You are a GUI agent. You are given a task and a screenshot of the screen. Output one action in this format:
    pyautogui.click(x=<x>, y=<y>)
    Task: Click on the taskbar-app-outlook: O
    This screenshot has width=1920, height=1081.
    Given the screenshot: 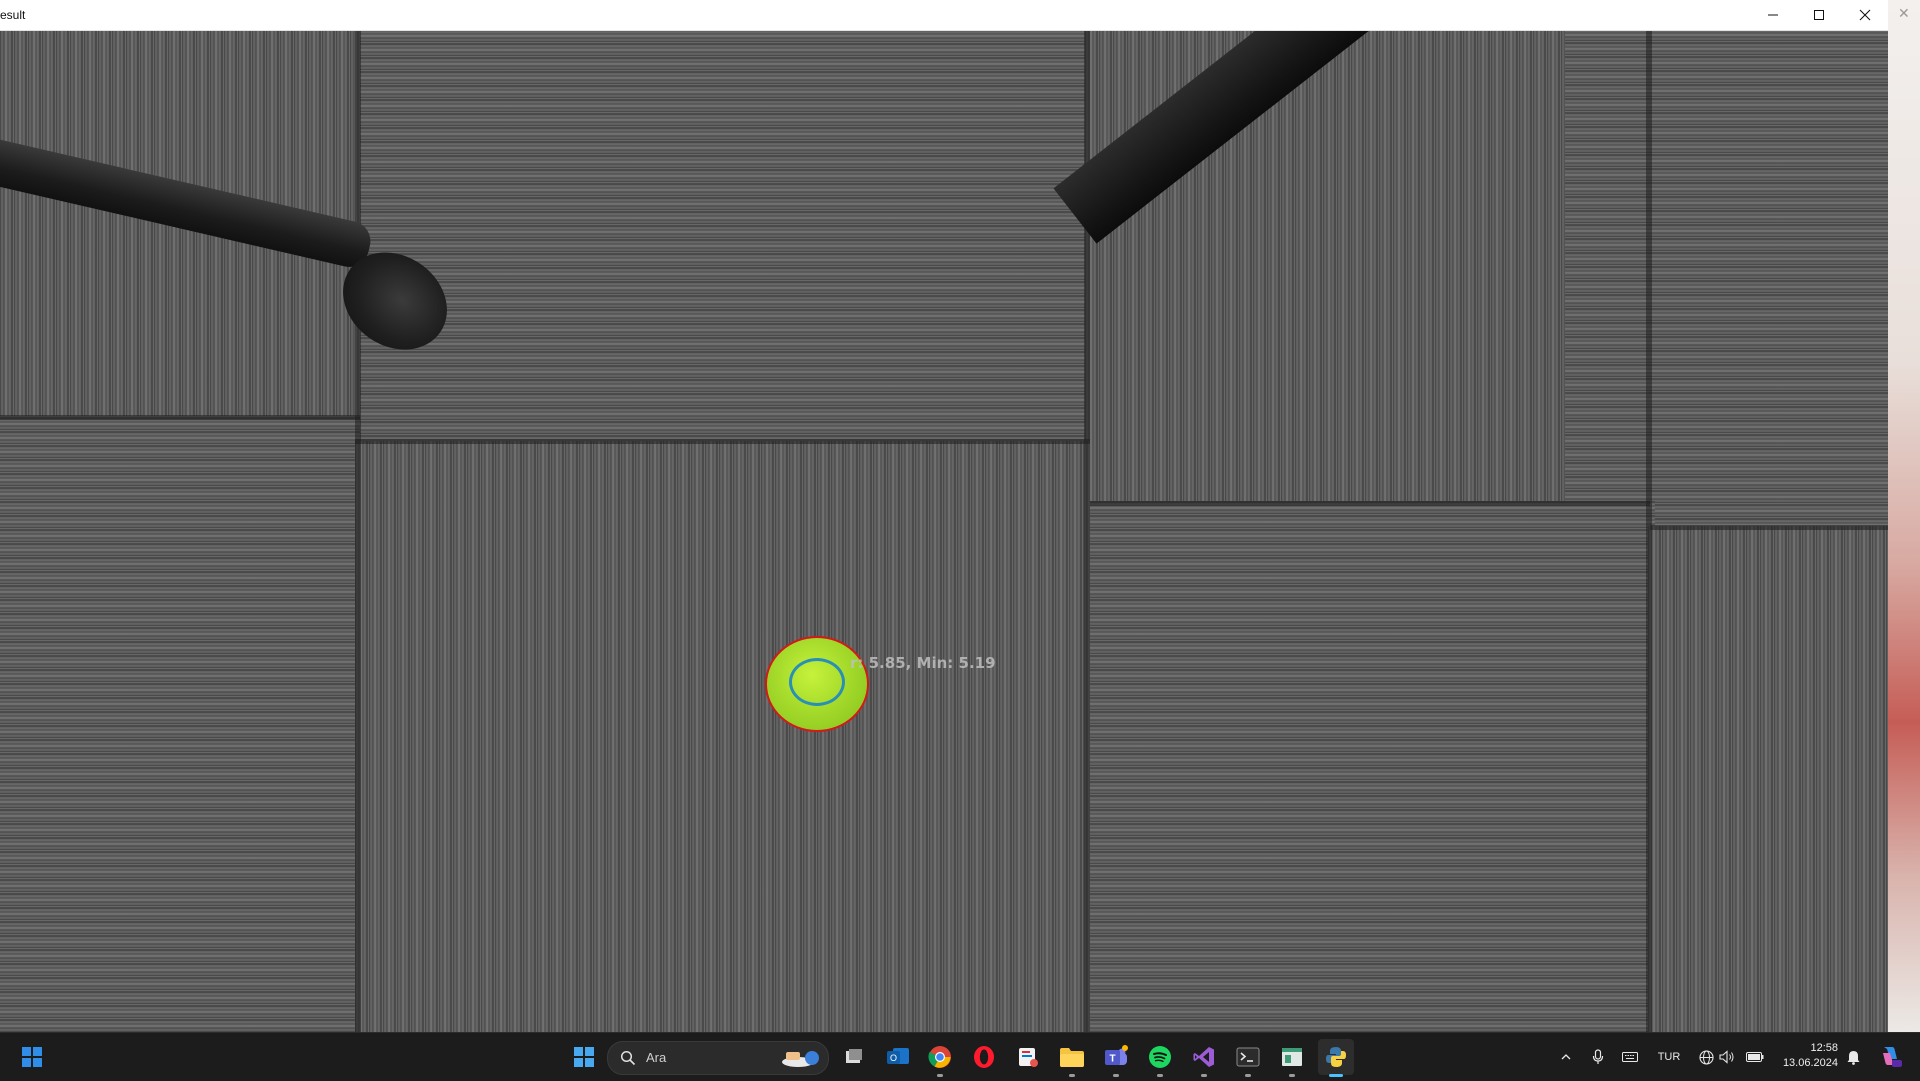 What is the action you would take?
    pyautogui.click(x=898, y=1057)
    